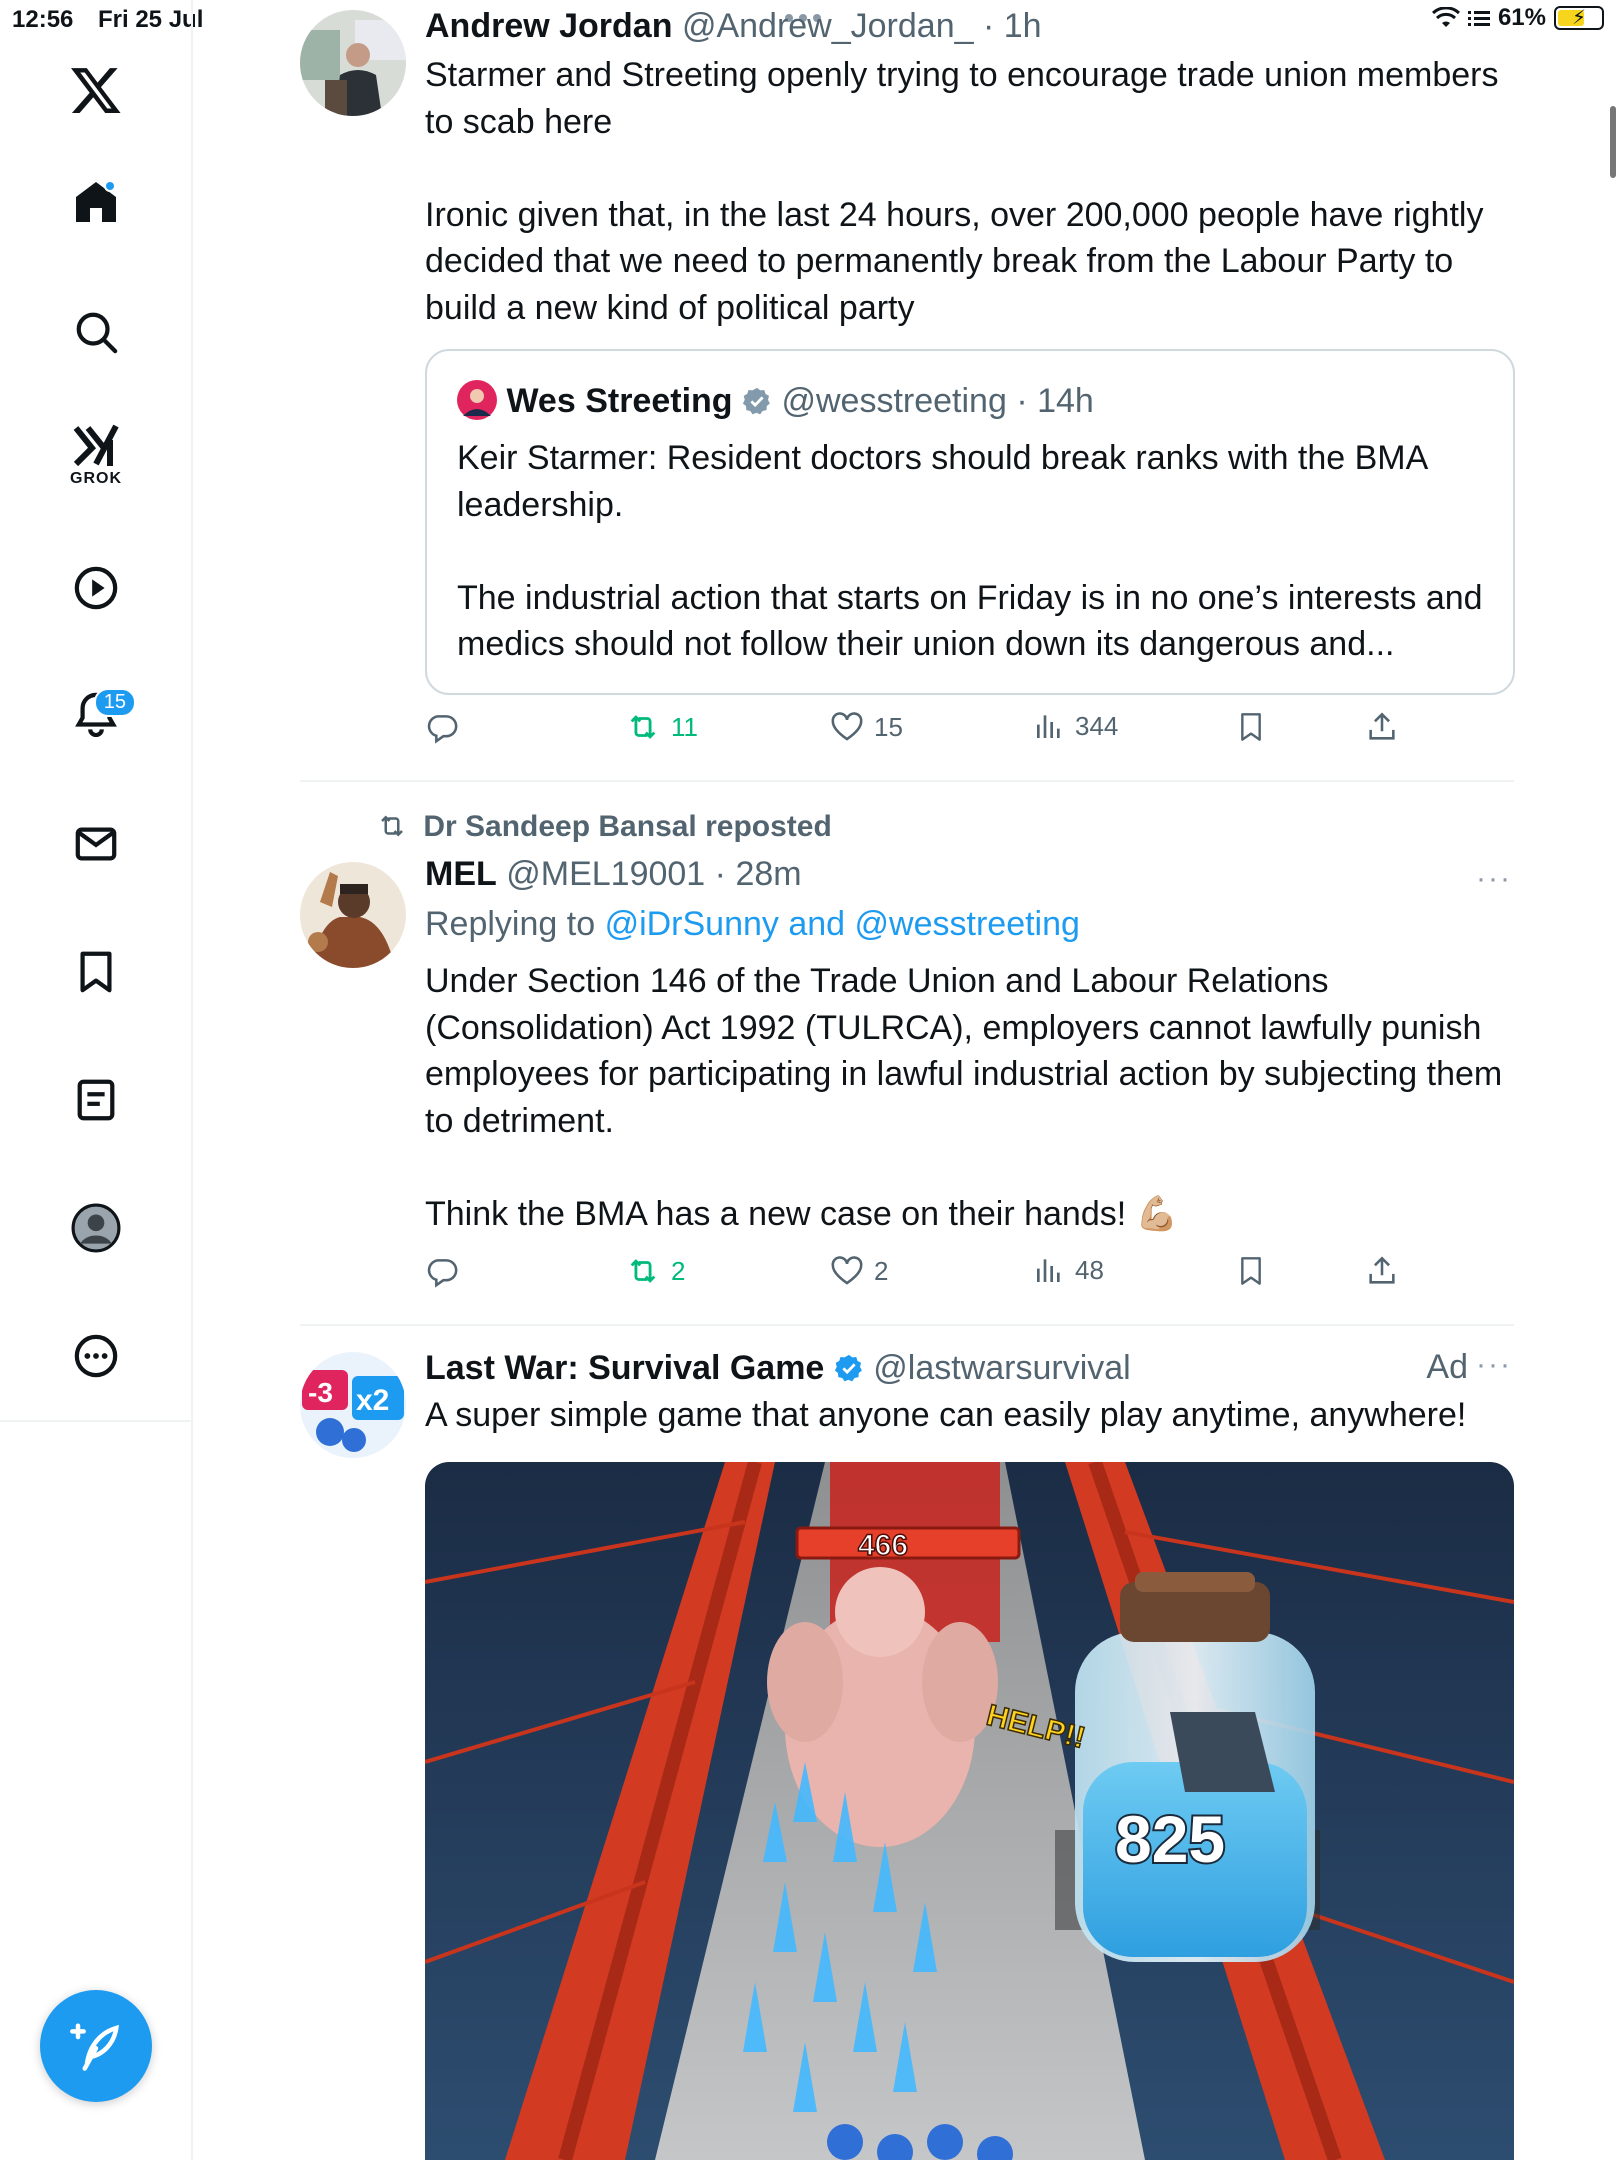 The height and width of the screenshot is (2160, 1620). Describe the element at coordinates (548, 26) in the screenshot. I see `author-name: Andrew Jordan` at that location.